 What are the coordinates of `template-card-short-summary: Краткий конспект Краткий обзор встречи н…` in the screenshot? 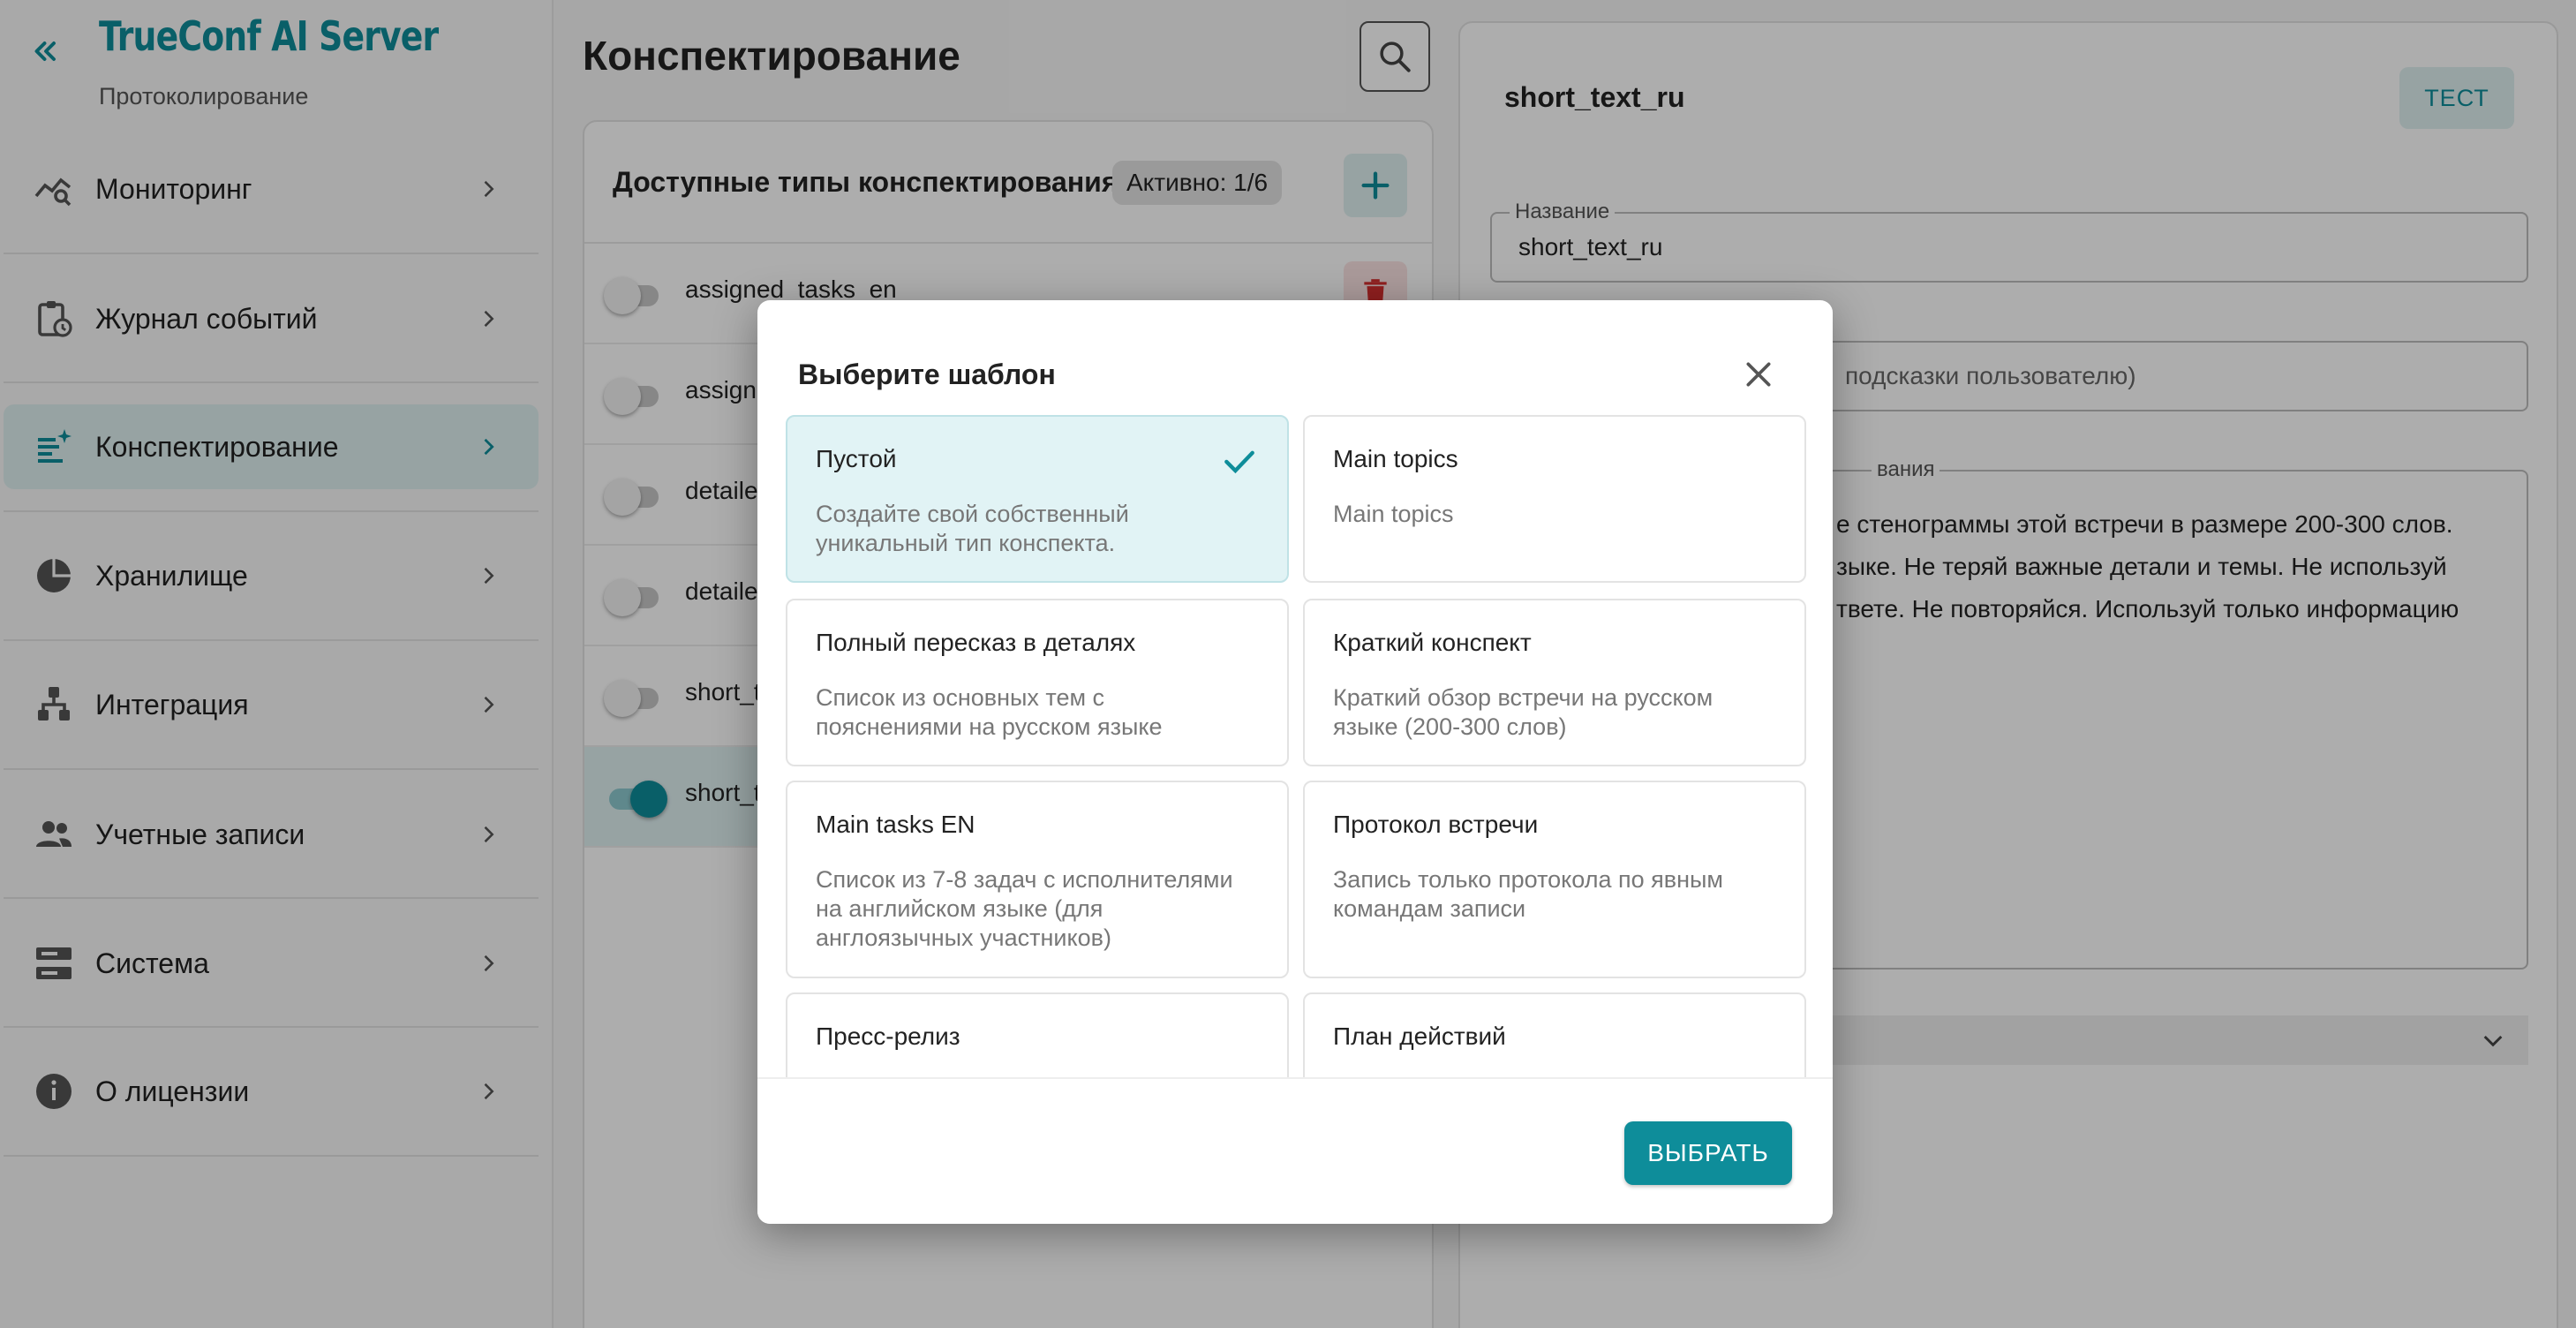 It's located at (1555, 683).